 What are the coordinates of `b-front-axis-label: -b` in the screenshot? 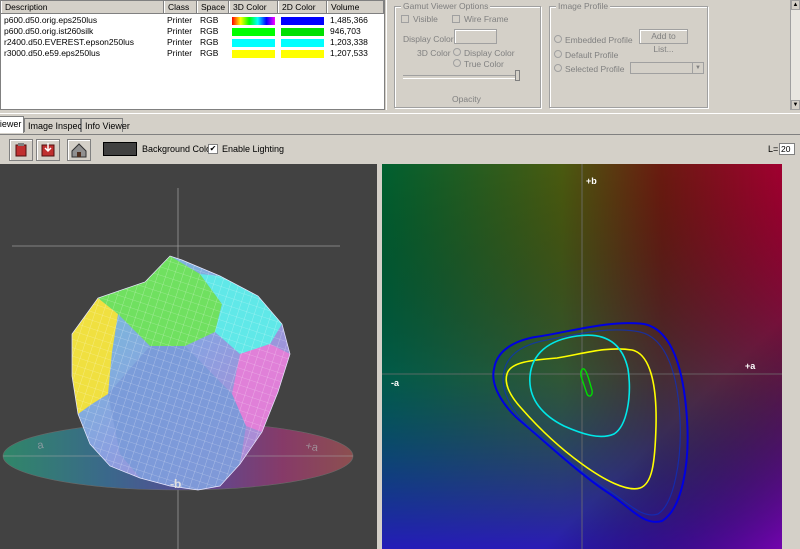 It's located at (175, 484).